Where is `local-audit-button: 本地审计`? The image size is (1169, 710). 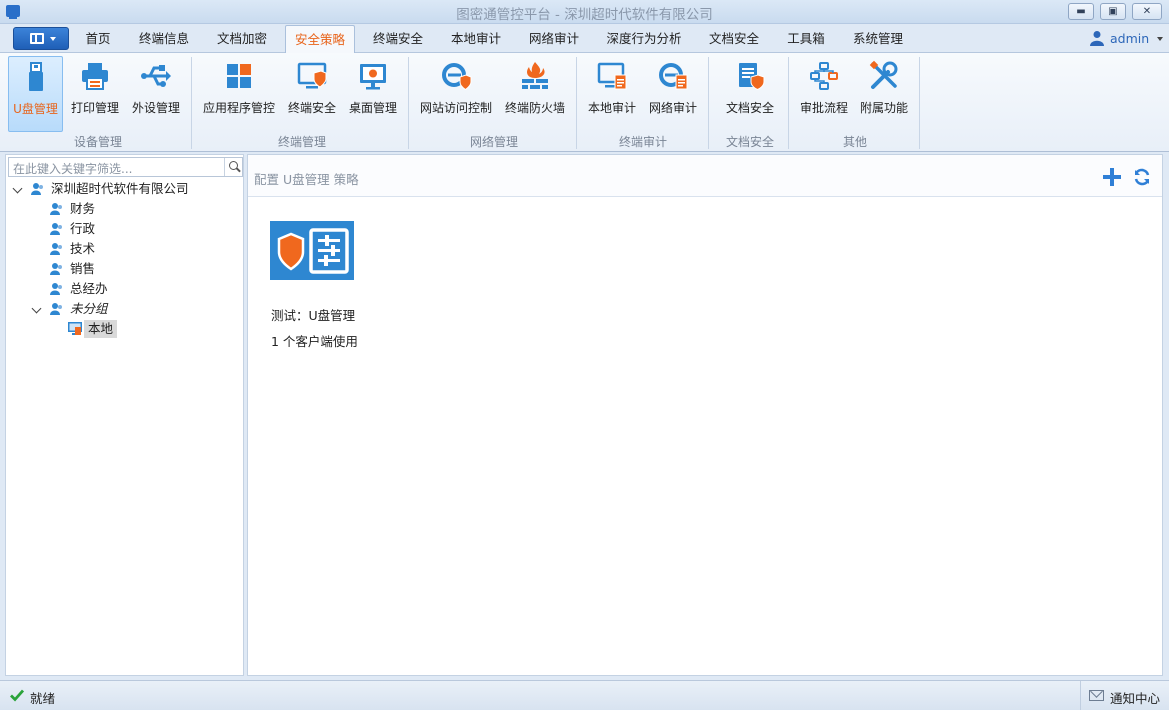 local-audit-button: 本地审计 is located at coordinates (612, 94).